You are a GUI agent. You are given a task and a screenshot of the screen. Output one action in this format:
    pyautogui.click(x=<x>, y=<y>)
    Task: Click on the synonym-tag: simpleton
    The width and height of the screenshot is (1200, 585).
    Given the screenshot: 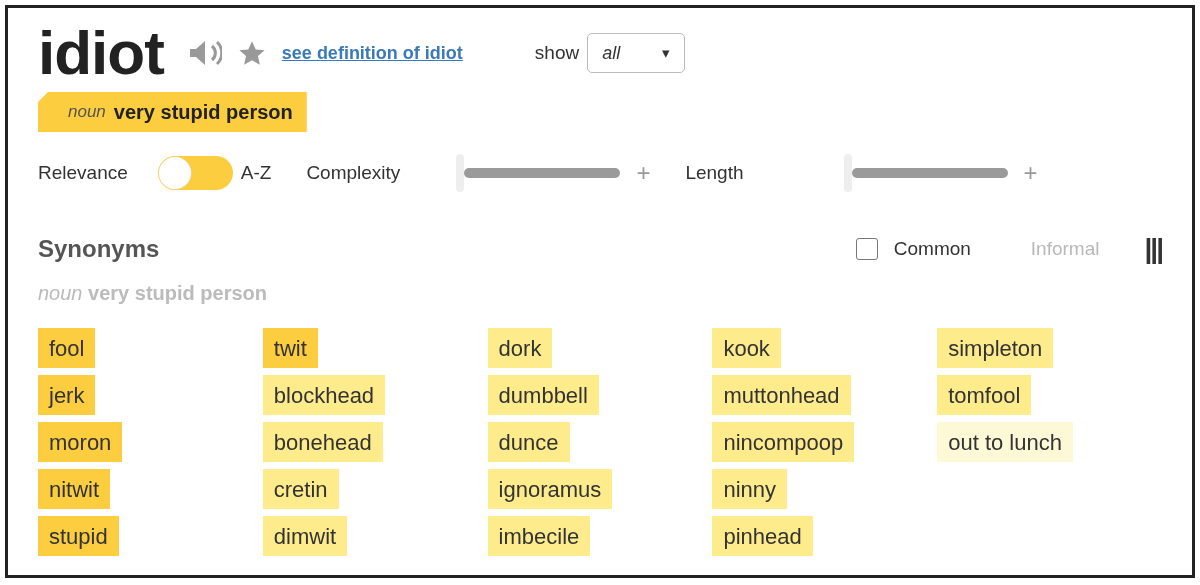 What is the action you would take?
    pyautogui.click(x=995, y=348)
    